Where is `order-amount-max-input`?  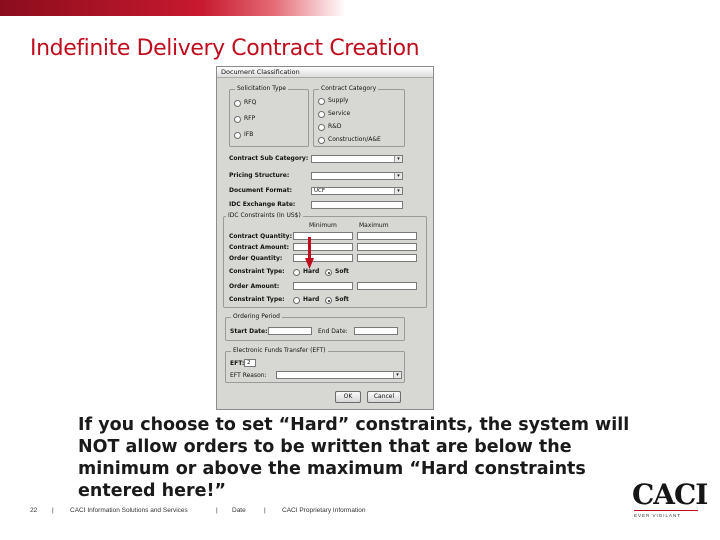
order-amount-max-input is located at coordinates (387, 286).